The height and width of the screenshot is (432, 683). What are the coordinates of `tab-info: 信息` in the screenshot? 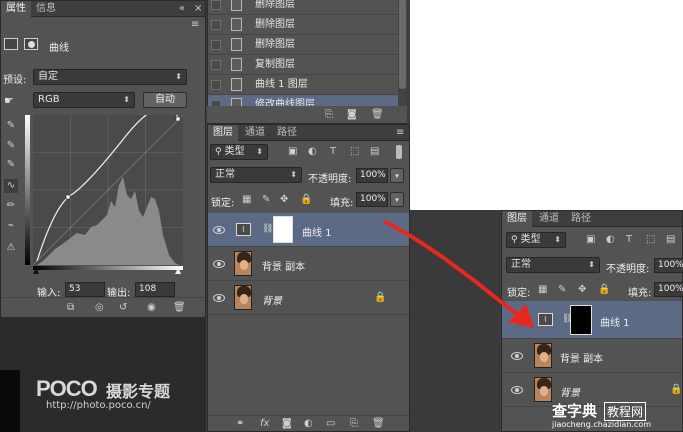 It's located at (46, 9).